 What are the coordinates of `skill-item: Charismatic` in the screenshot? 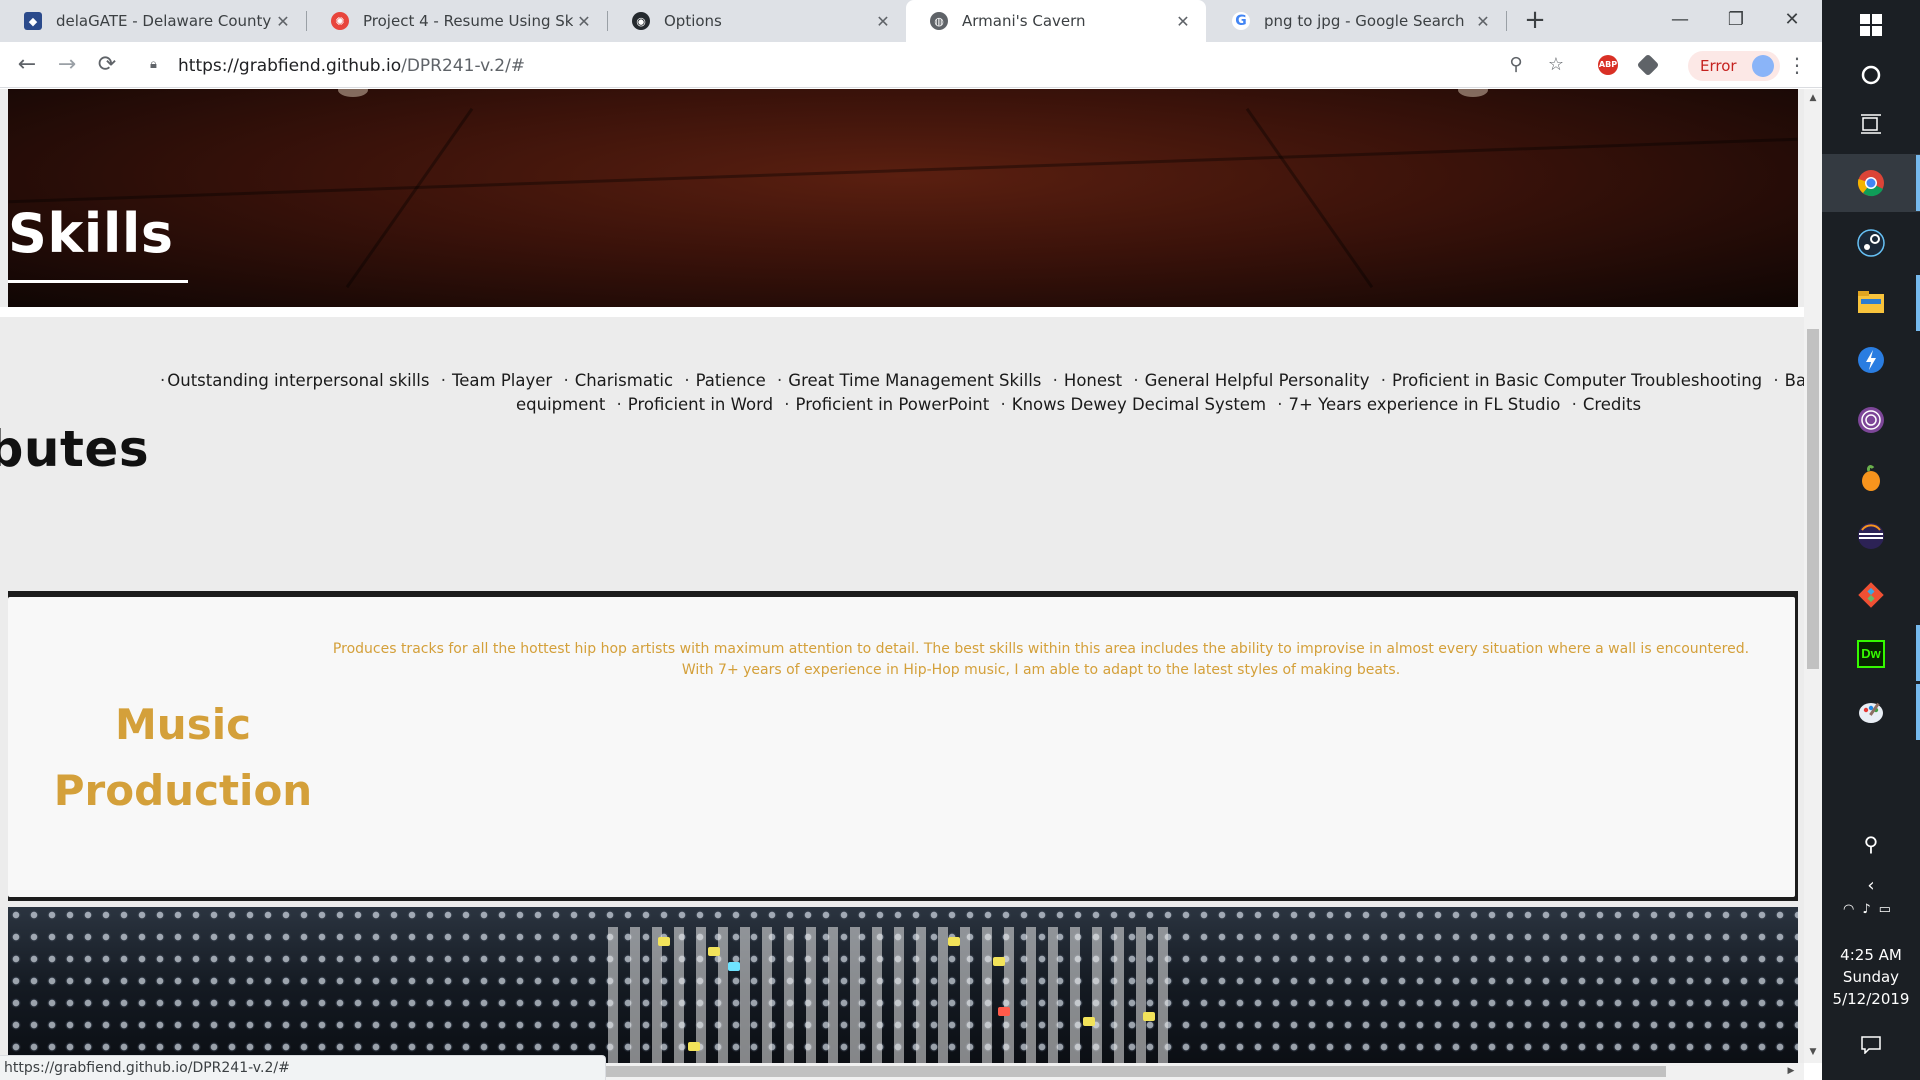 It's located at (624, 380).